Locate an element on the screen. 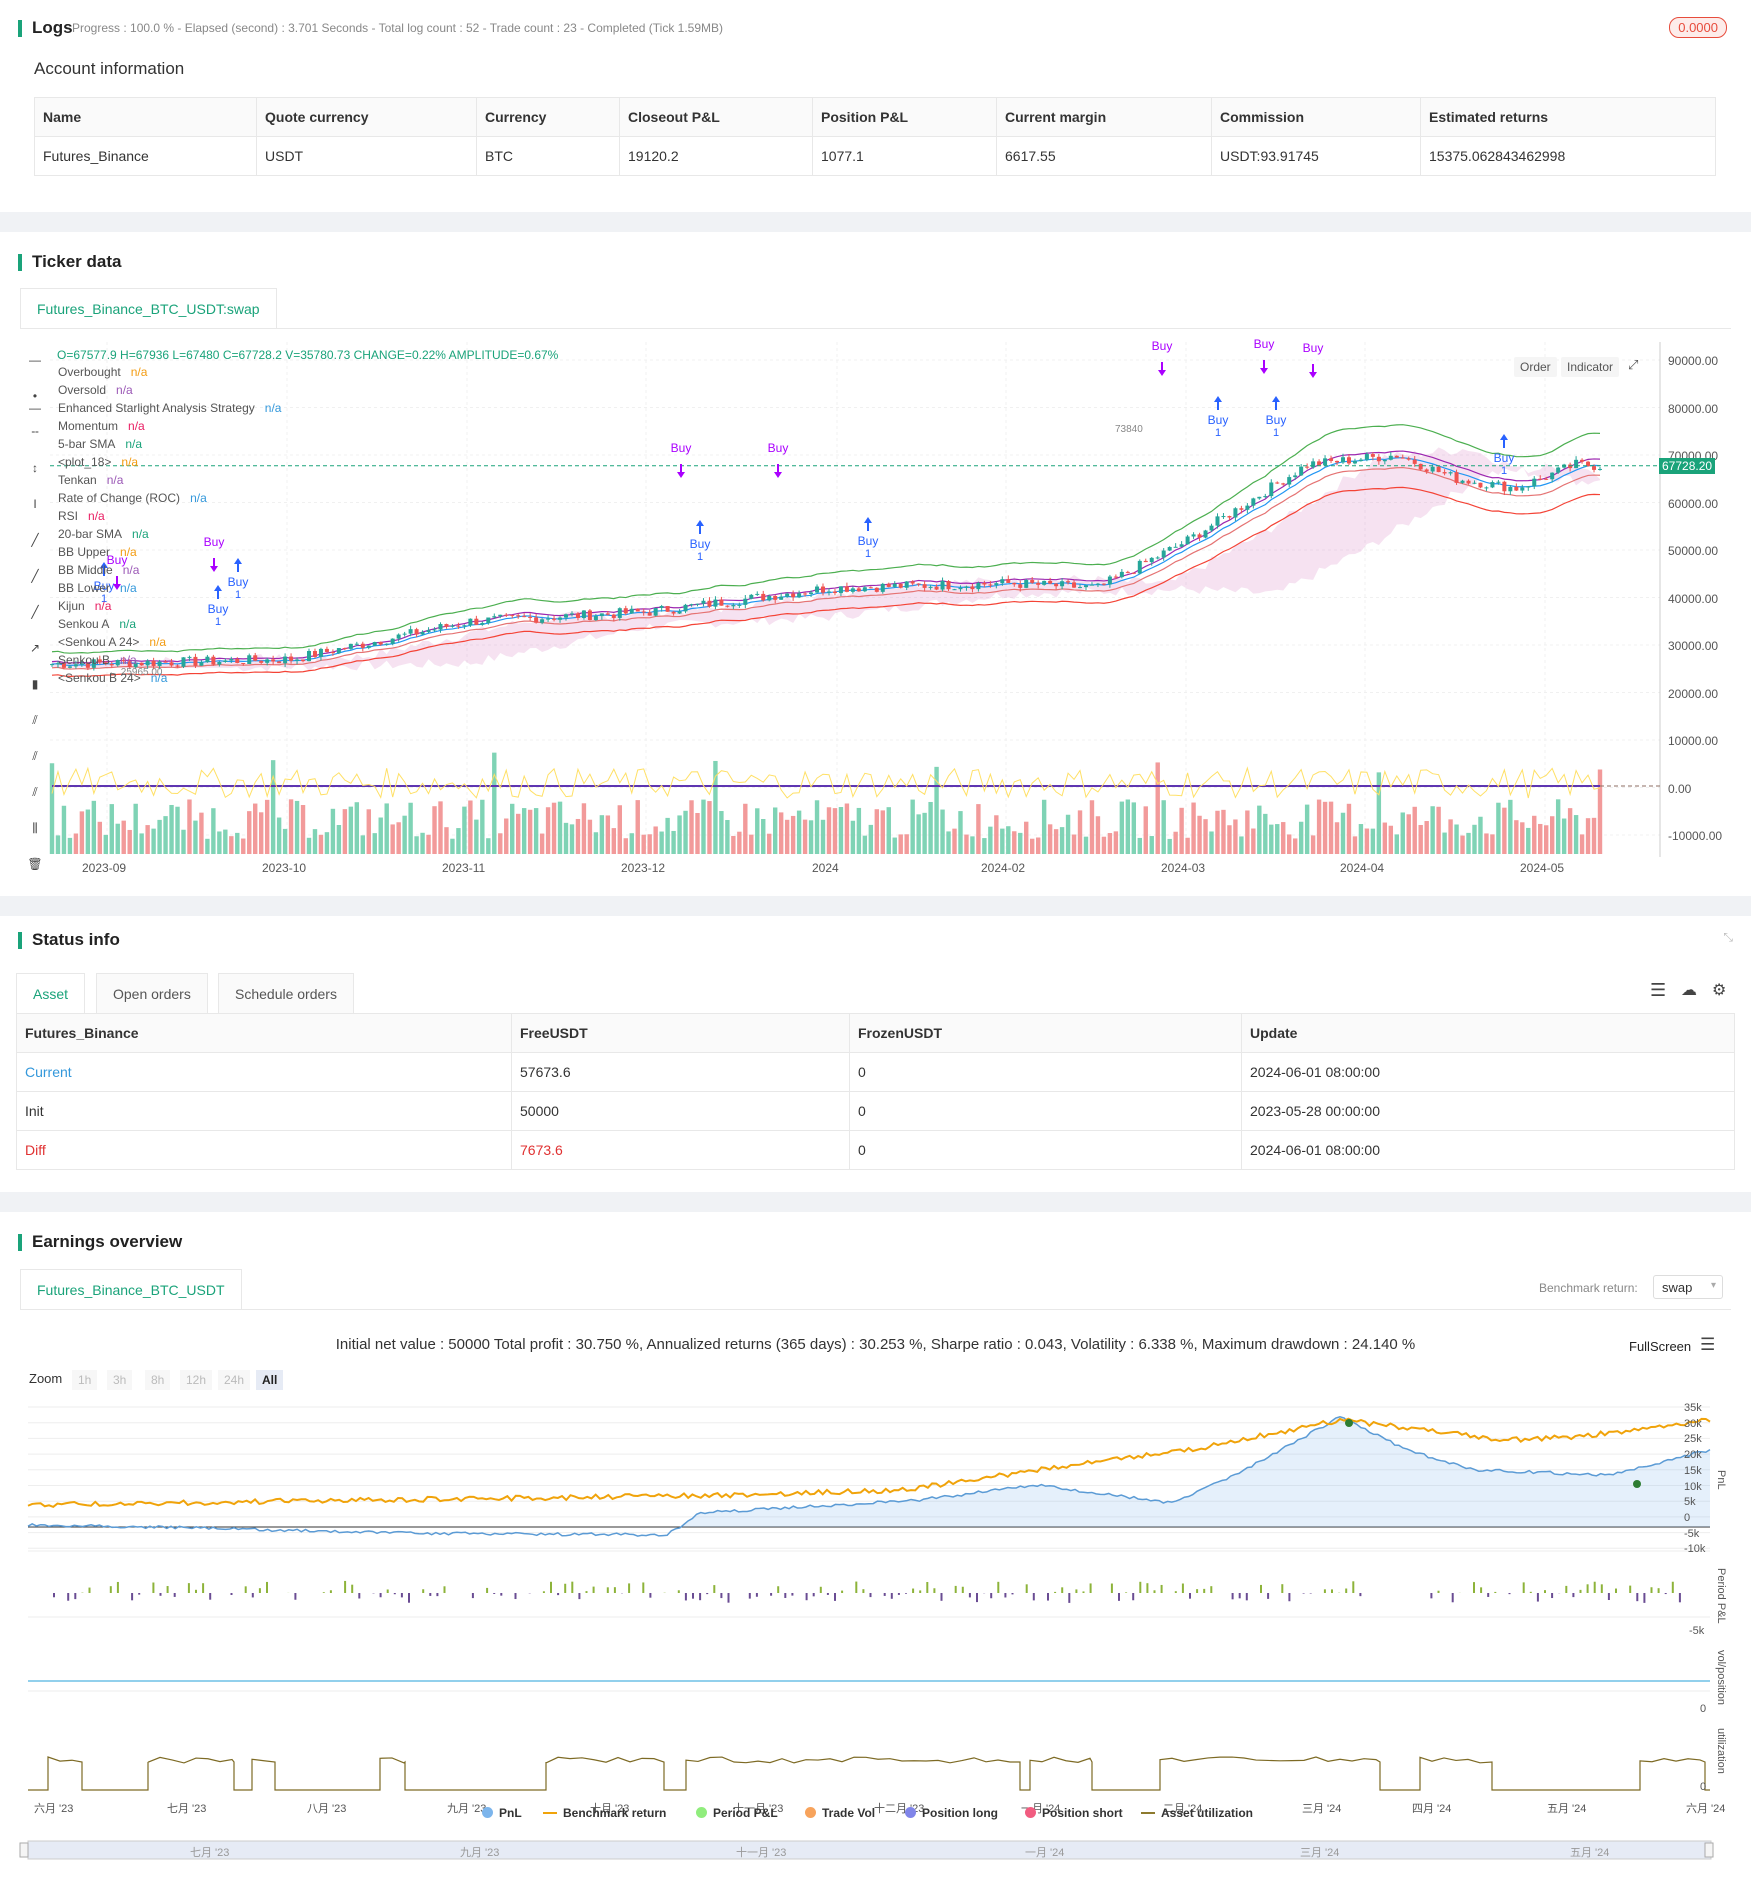  list-icon: ☰ is located at coordinates (1658, 990).